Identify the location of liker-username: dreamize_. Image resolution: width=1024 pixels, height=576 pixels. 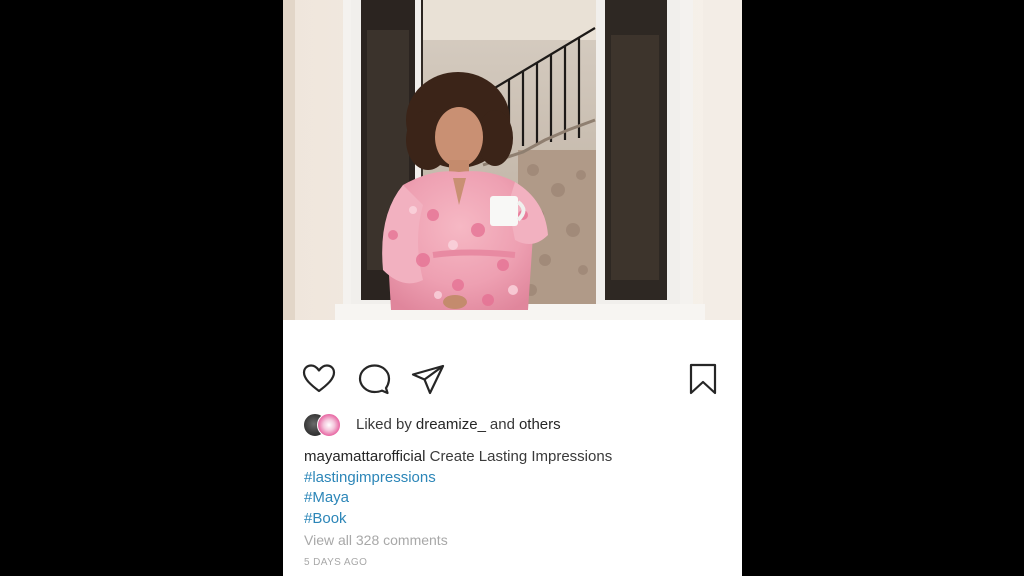
(451, 424).